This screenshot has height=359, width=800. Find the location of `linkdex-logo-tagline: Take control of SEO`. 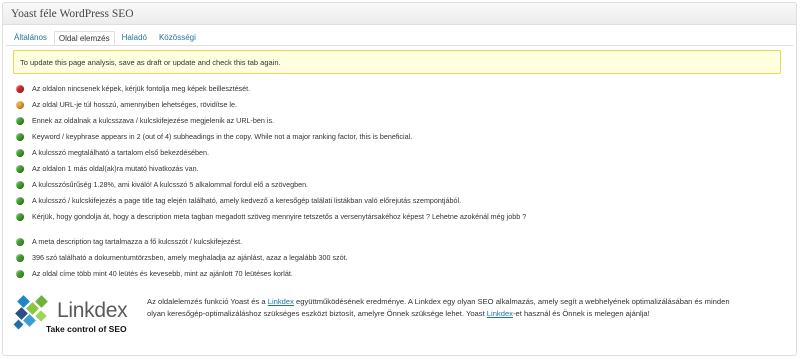

linkdex-logo-tagline: Take control of SEO is located at coordinates (86, 329).